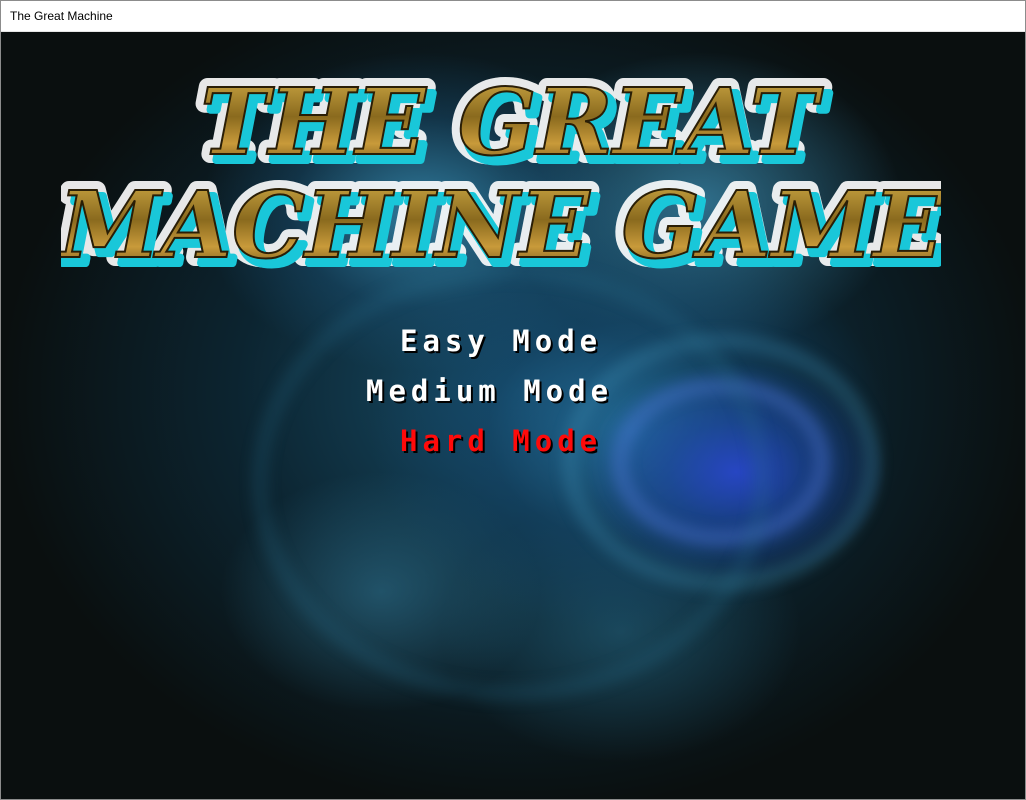 This screenshot has width=1026, height=800. I want to click on menu-item-medium-mode: Medium Mode, so click(489, 391).